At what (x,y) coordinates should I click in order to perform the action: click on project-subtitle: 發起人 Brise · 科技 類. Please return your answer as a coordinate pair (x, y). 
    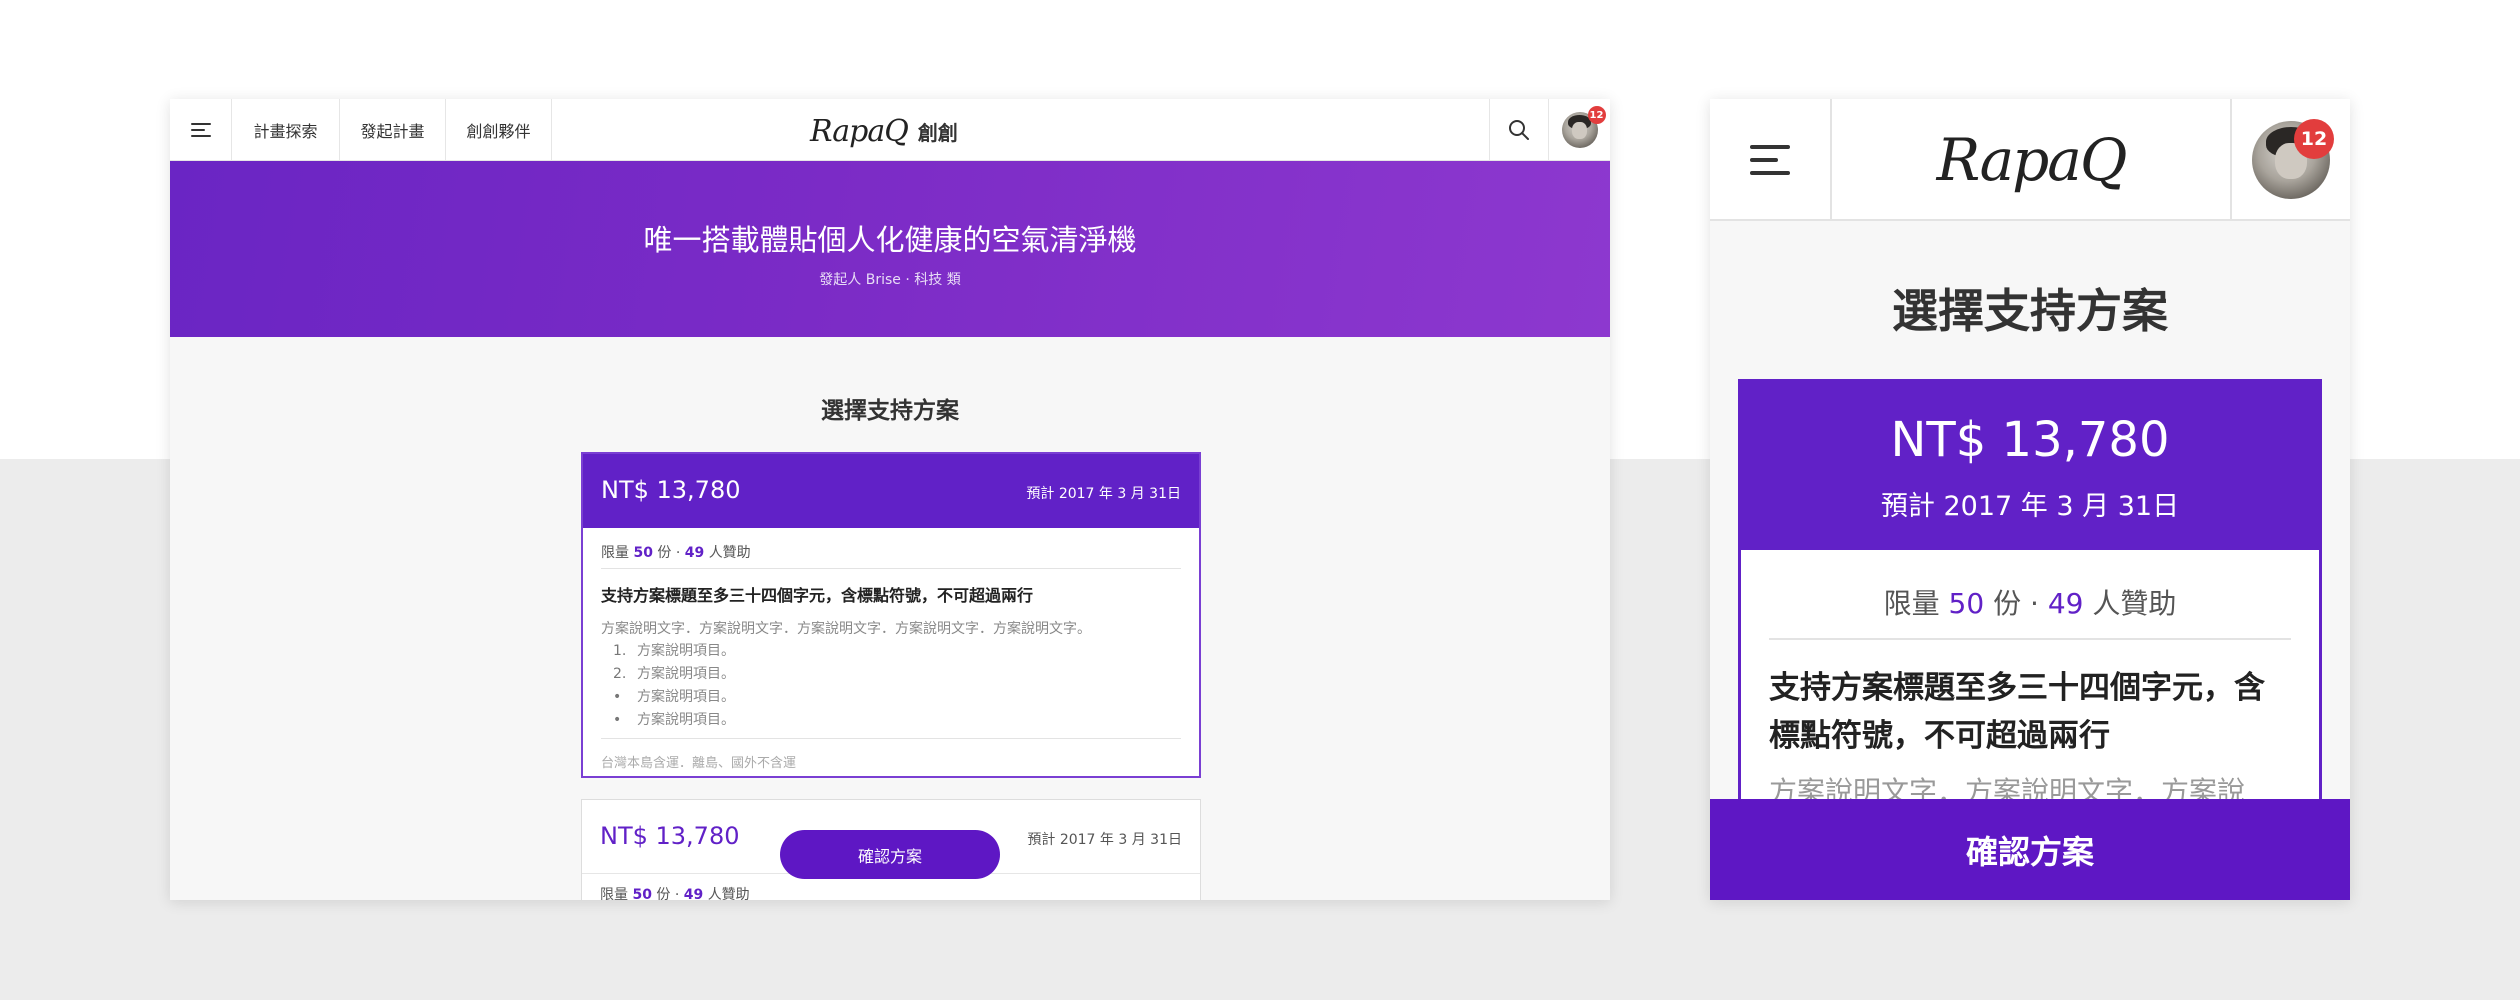
    Looking at the image, I should click on (890, 280).